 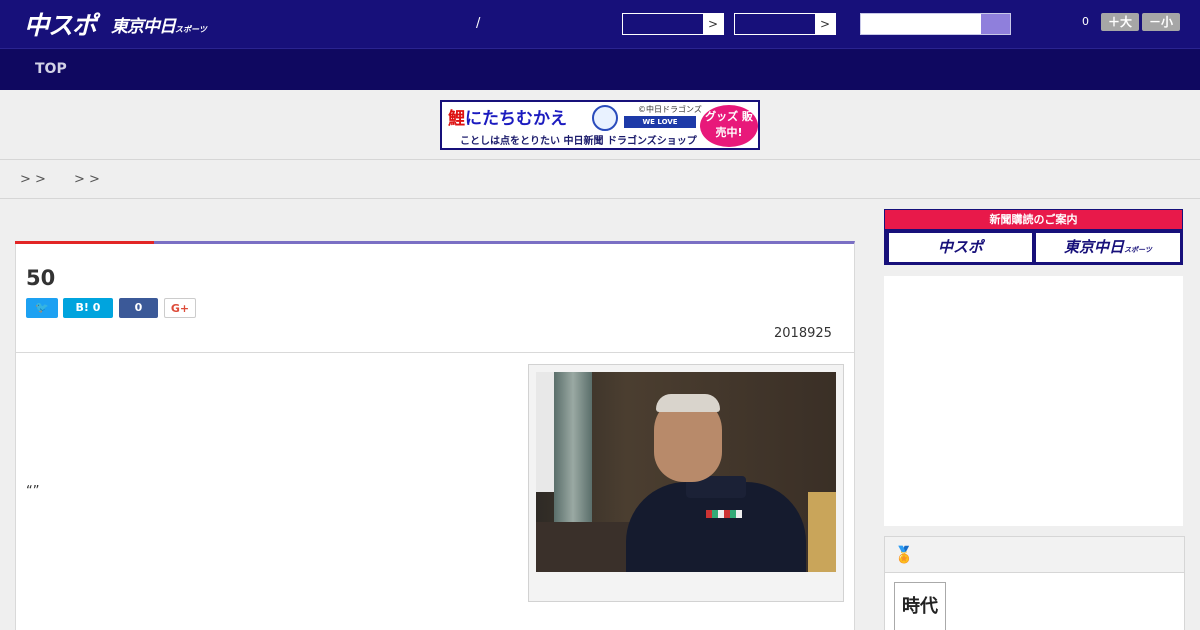 I want to click on tokyo-logo-text: 東京中日, so click(x=143, y=27).